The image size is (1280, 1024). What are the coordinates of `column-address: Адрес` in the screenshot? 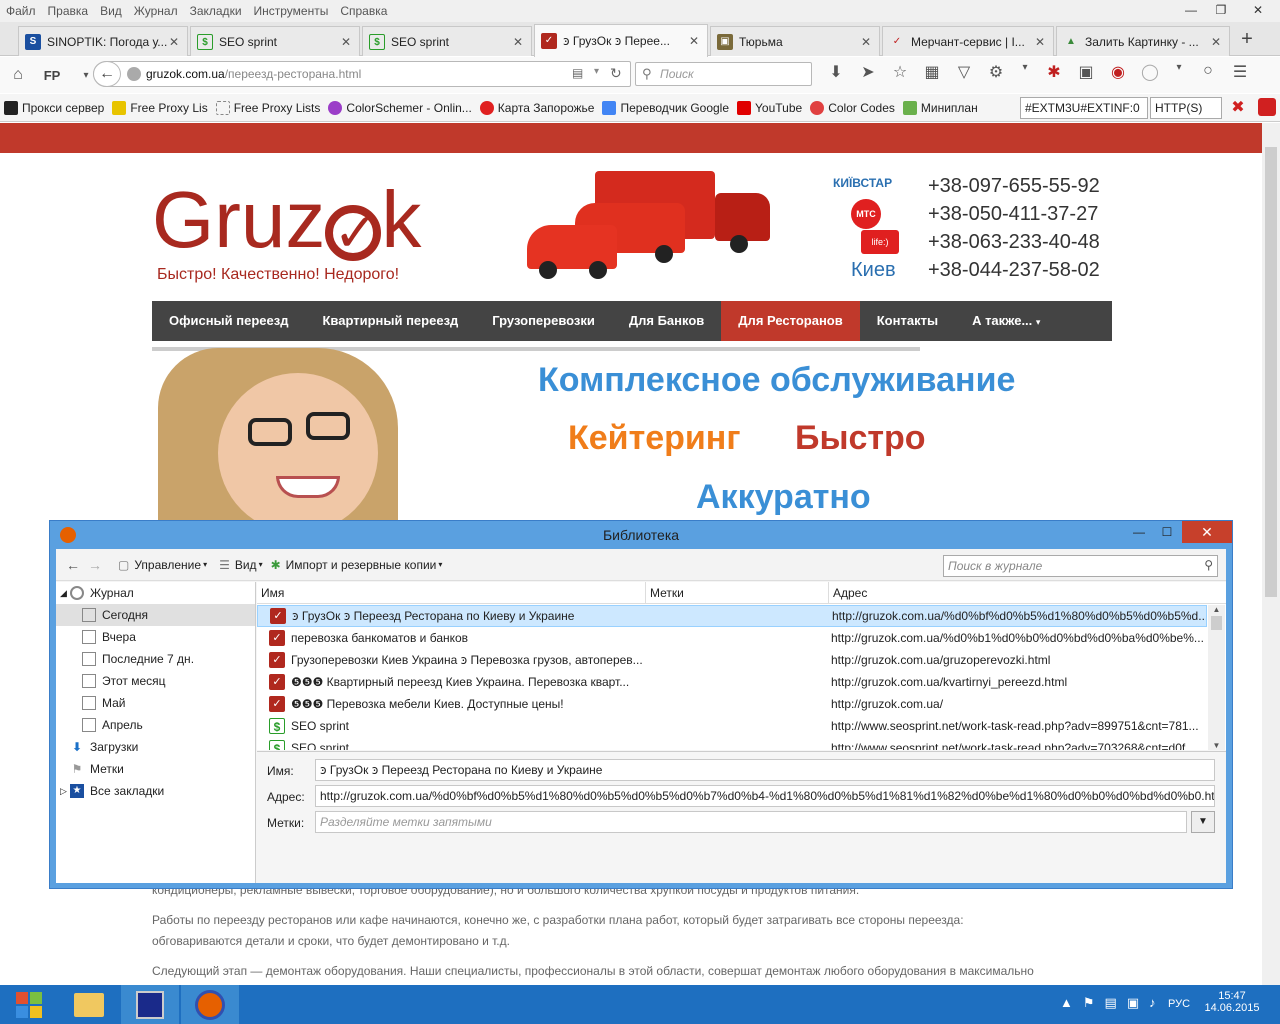 It's located at (1027, 593).